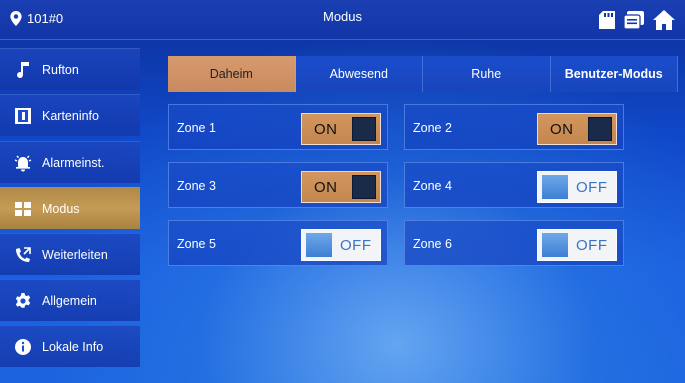 This screenshot has height=383, width=685. Describe the element at coordinates (634, 20) in the screenshot. I see `message-icon` at that location.